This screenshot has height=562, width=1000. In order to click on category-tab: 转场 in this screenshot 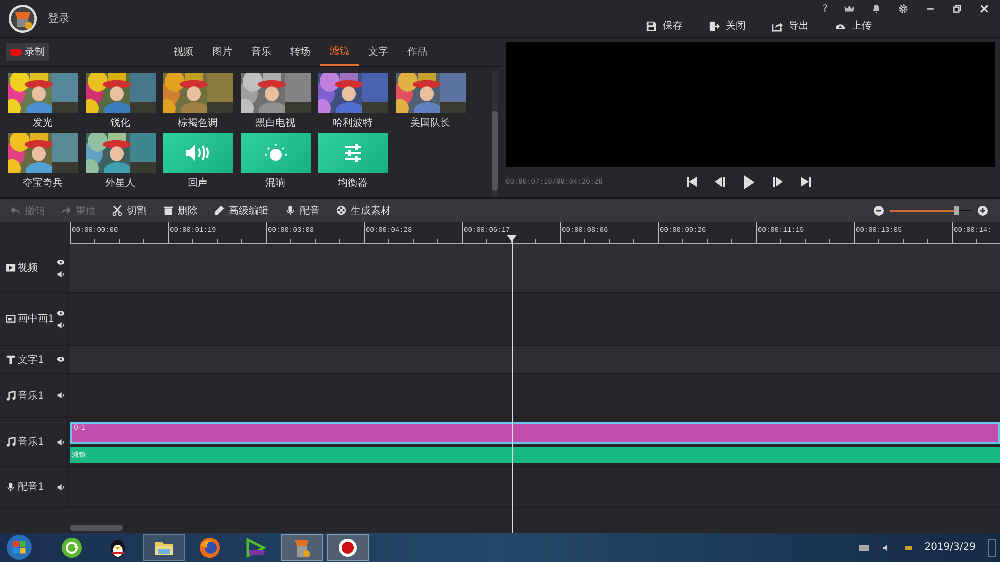, I will do `click(300, 52)`.